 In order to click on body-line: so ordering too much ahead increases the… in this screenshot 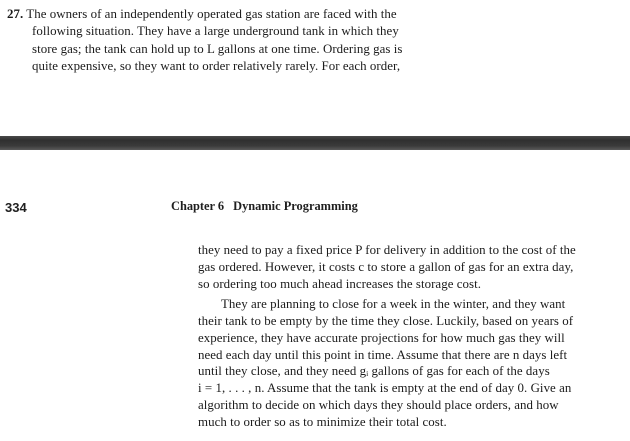, I will do `click(339, 283)`.